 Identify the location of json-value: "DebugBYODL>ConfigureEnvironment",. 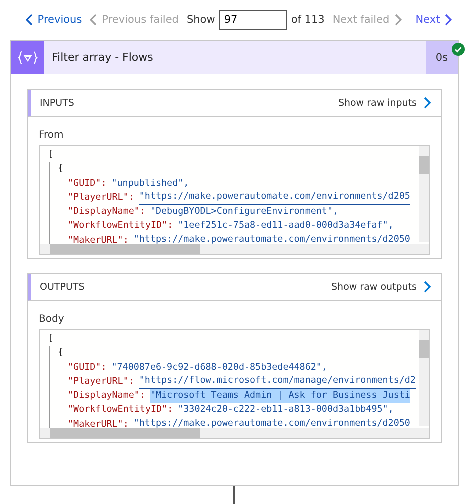
(244, 212).